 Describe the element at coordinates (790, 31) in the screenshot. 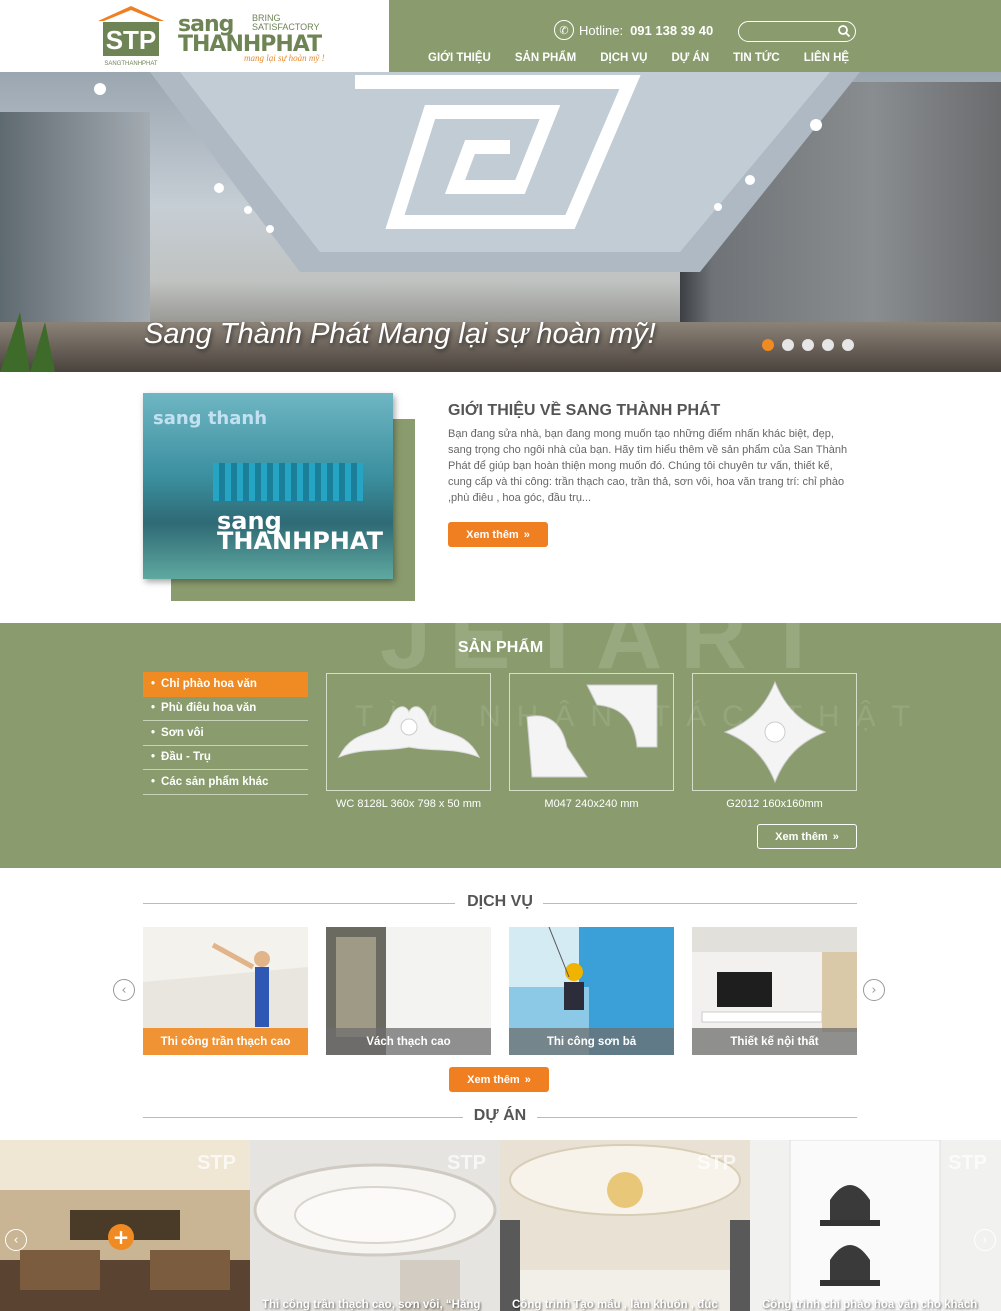

I see `search-input` at that location.